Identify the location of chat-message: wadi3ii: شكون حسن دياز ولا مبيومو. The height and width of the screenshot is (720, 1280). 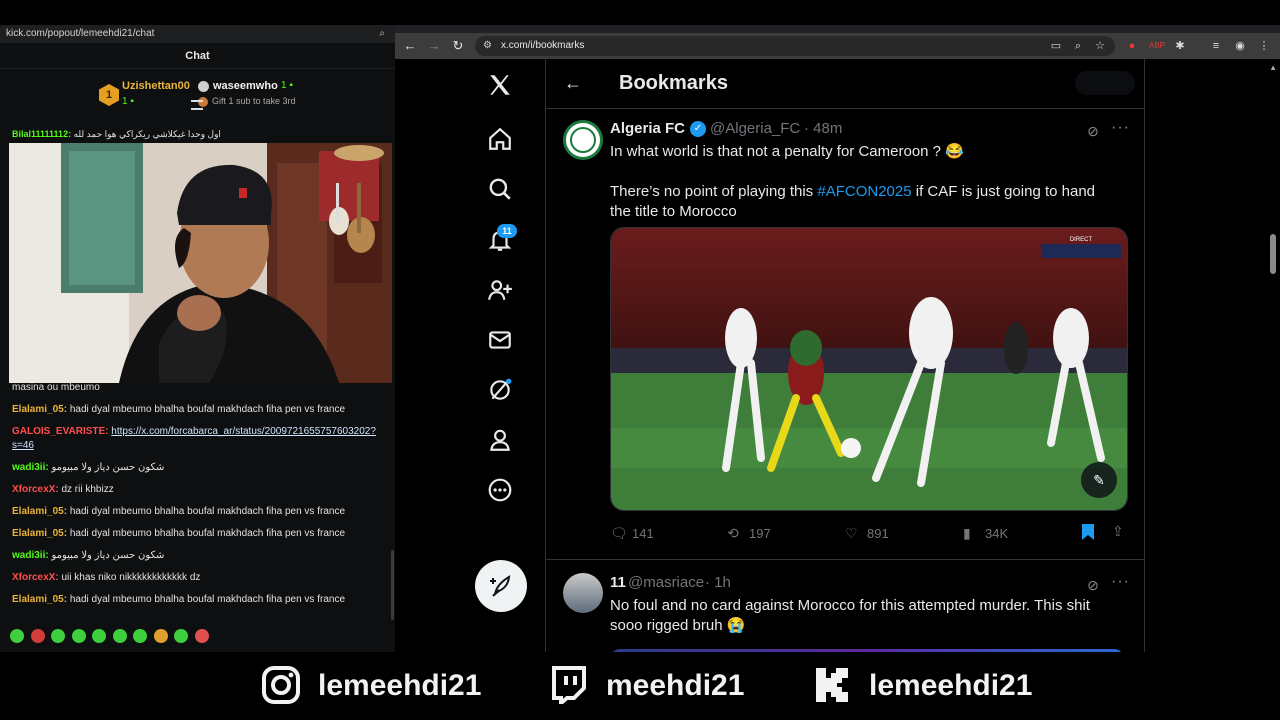
(88, 556).